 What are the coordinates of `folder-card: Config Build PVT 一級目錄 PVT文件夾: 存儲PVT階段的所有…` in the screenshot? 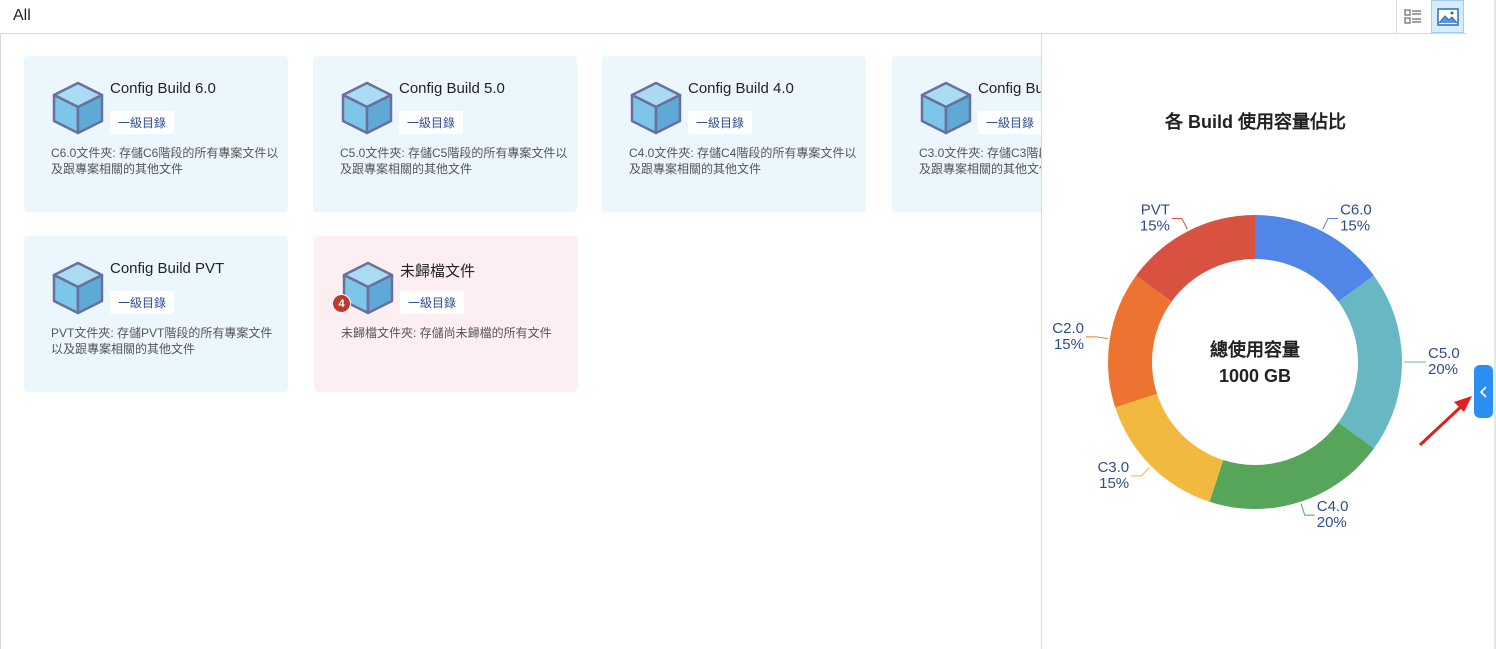 It's located at (156, 314).